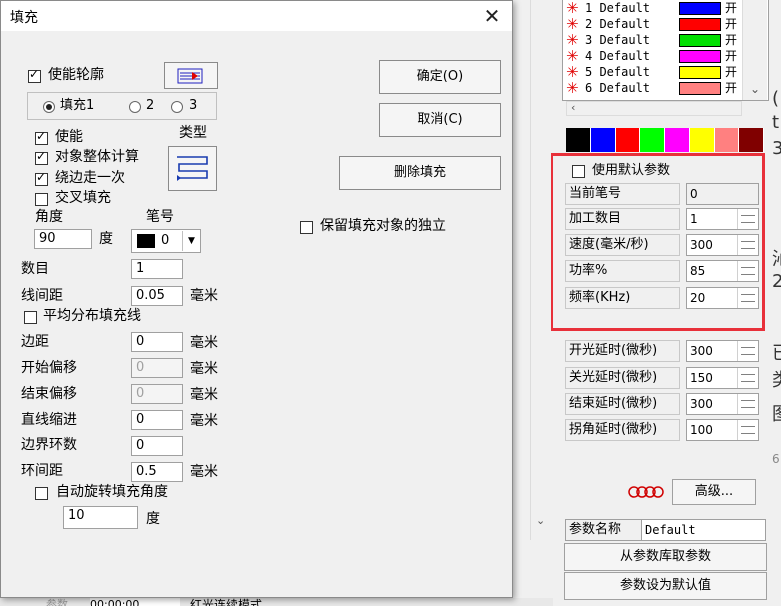 The width and height of the screenshot is (781, 606). Describe the element at coordinates (49, 445) in the screenshot. I see `ring-count-label: 边界环数` at that location.